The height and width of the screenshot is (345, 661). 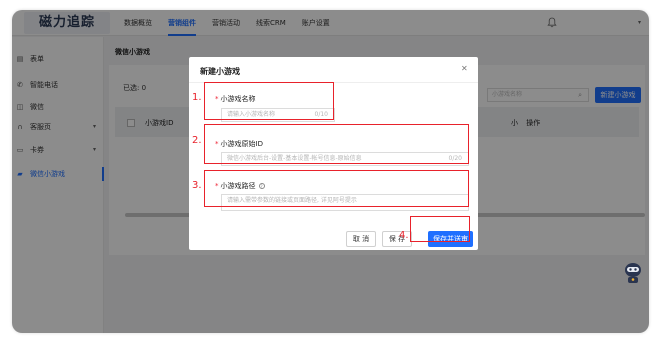 I want to click on close-icon: ✕, so click(x=464, y=68).